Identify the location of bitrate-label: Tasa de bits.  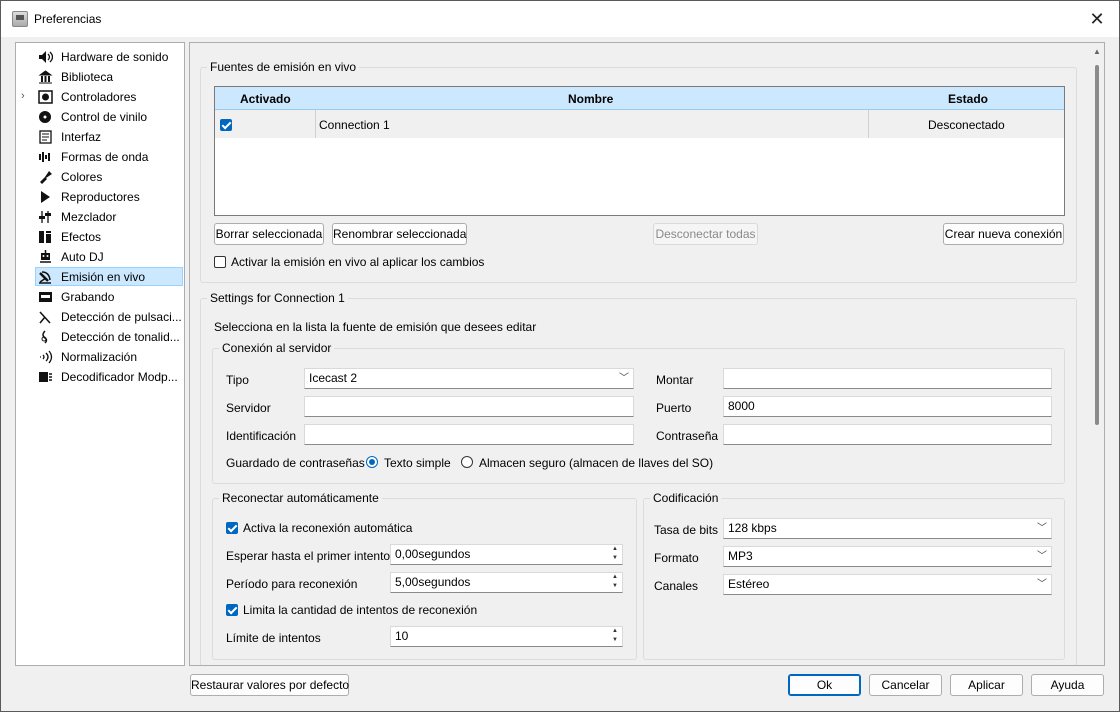
(686, 530).